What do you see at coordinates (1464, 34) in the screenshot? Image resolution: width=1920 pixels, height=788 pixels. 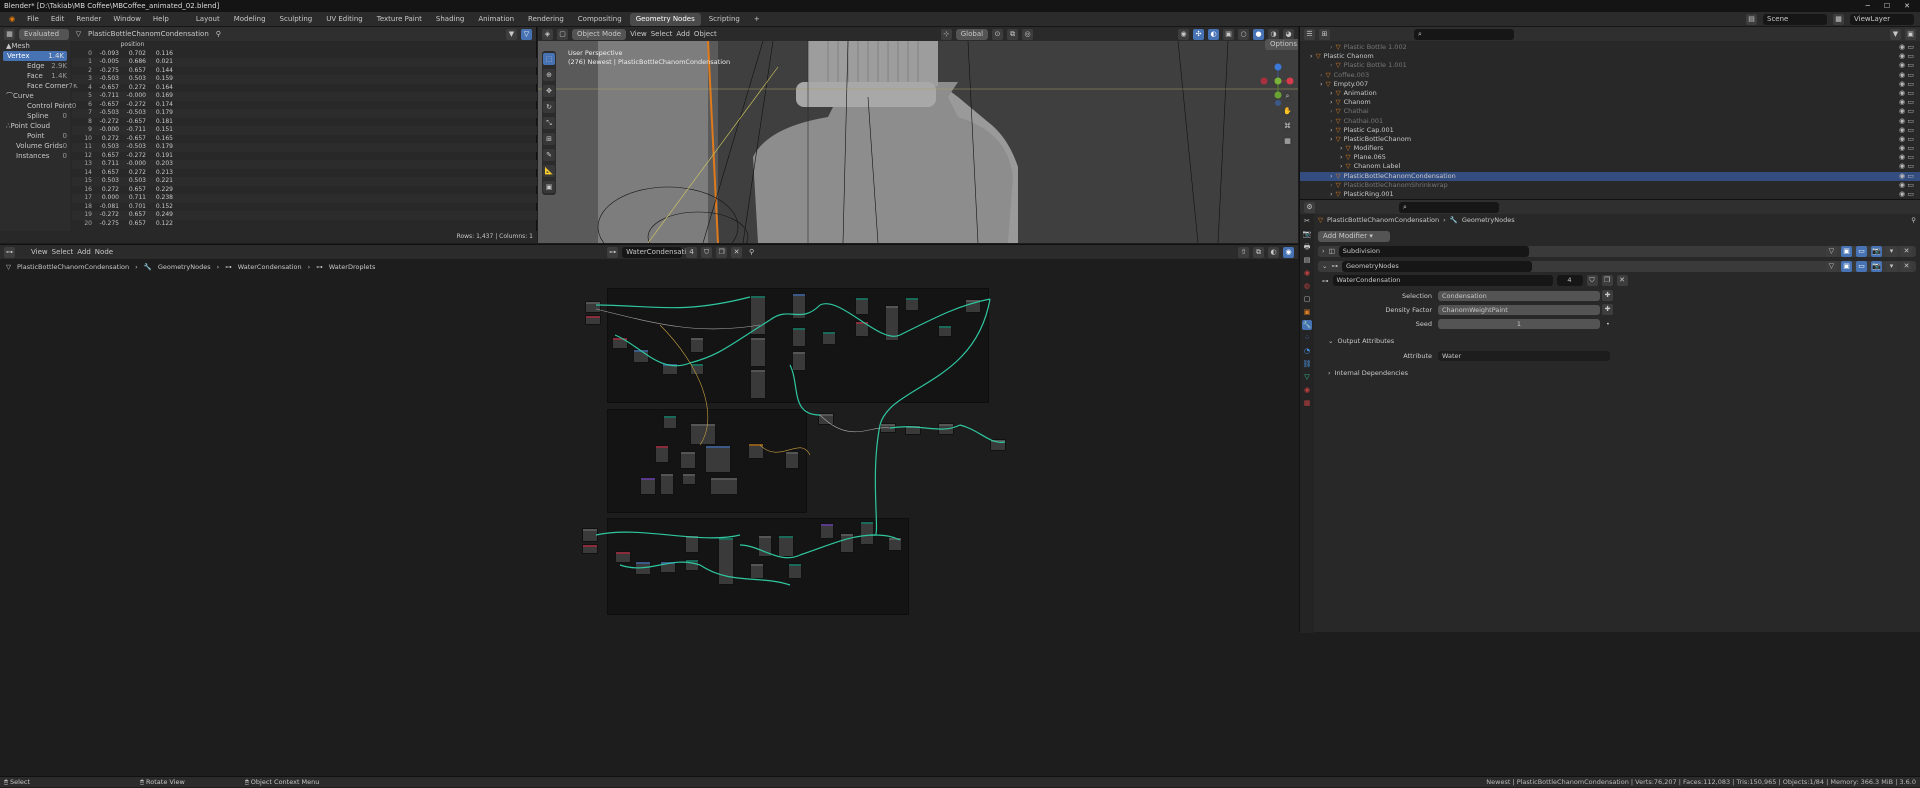 I see `outliner-search-input: ⌕` at bounding box center [1464, 34].